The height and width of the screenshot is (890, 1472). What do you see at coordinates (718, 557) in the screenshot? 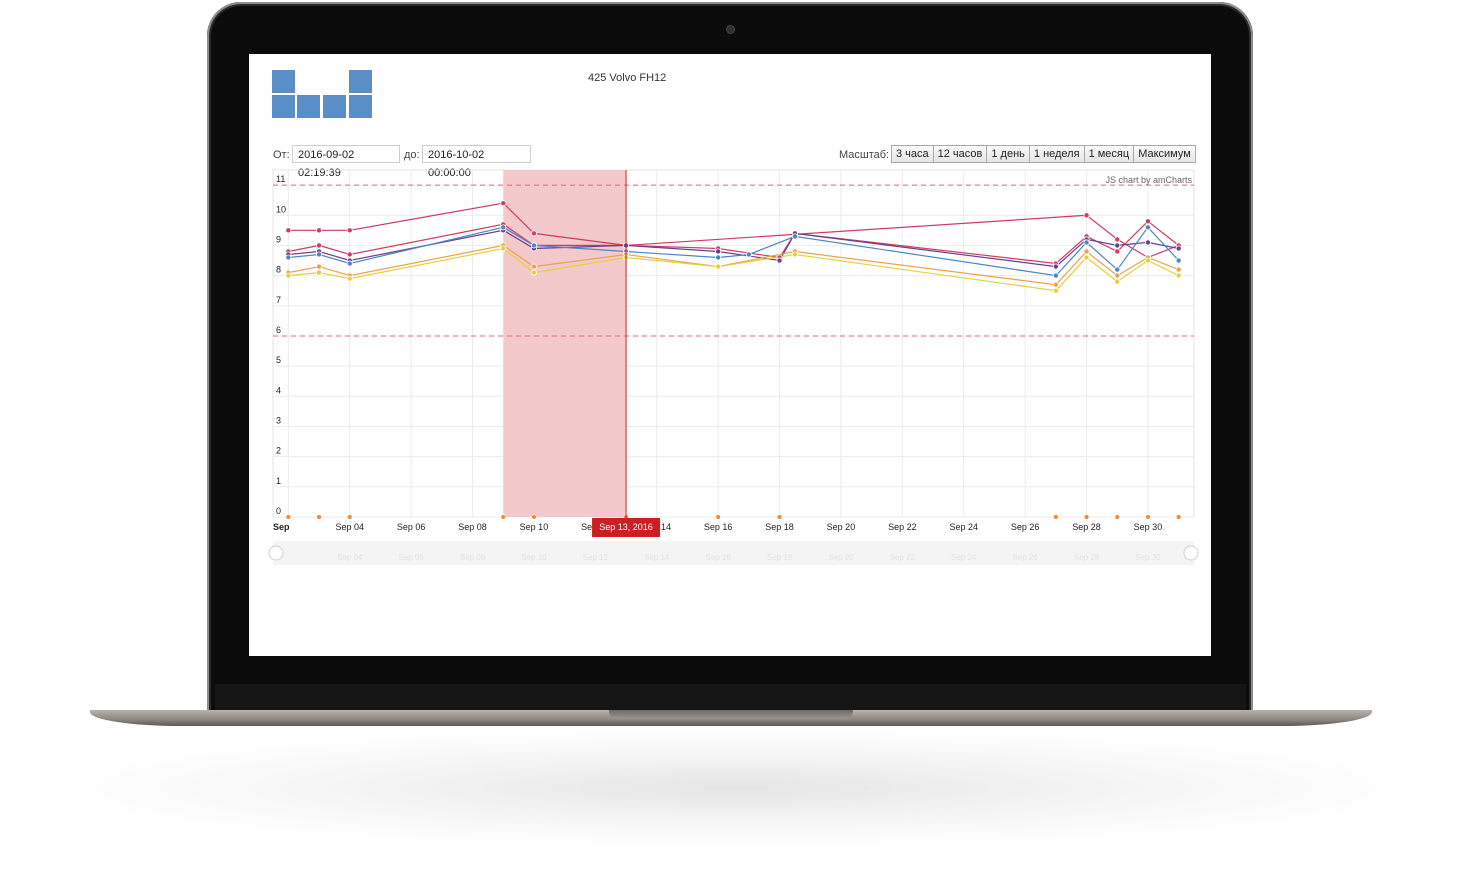
I see `scrollbar-tick-label: Sep 16` at bounding box center [718, 557].